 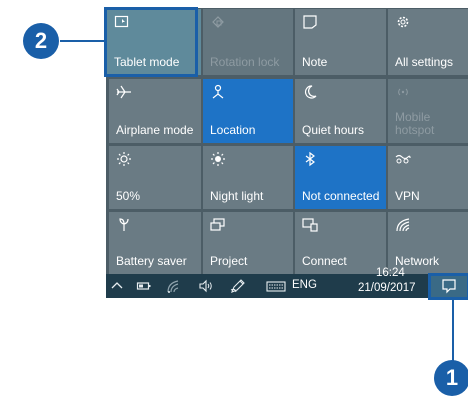 What do you see at coordinates (124, 159) in the screenshot?
I see `brightness-icon` at bounding box center [124, 159].